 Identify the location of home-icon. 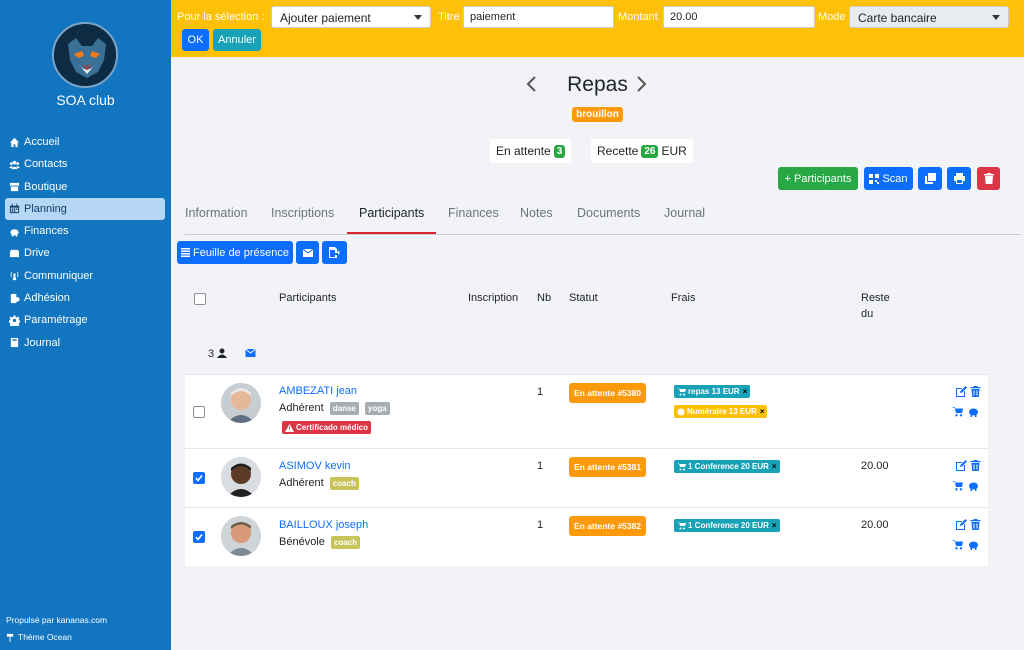
(14, 142).